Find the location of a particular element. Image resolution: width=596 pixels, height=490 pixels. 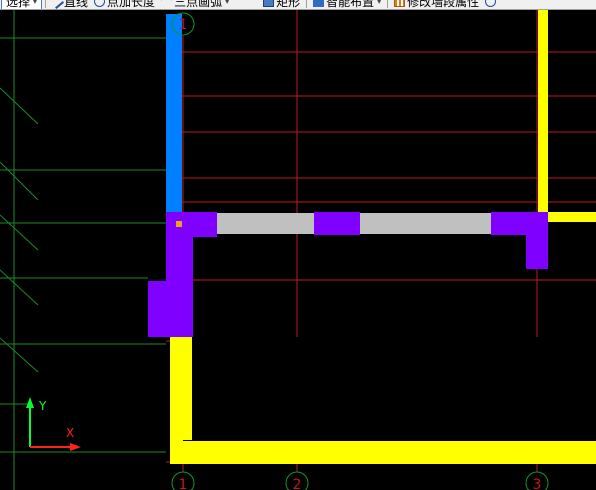

arc-icon is located at coordinates (166, 3).